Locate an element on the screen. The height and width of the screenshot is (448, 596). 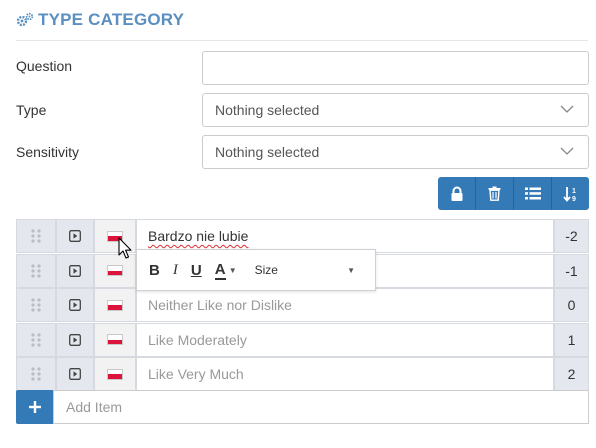
font-color-button: A ▼ is located at coordinates (225, 270).